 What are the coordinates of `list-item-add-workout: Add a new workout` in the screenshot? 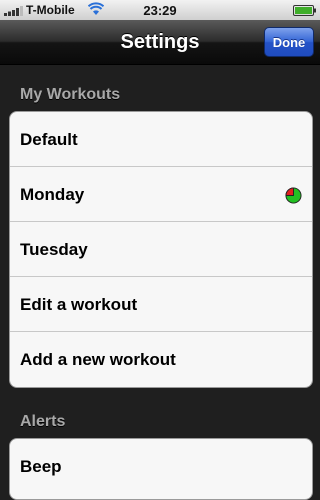 It's located at (161, 359).